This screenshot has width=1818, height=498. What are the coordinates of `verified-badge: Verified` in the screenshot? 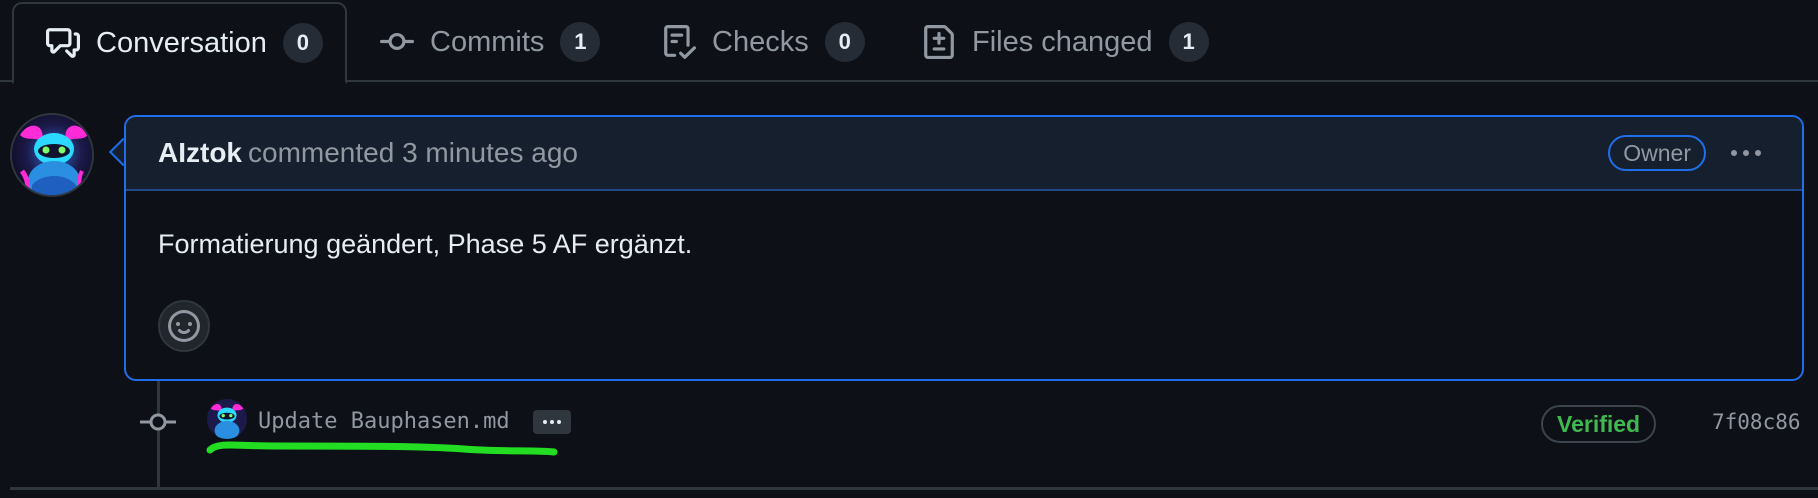 It's located at (1599, 424).